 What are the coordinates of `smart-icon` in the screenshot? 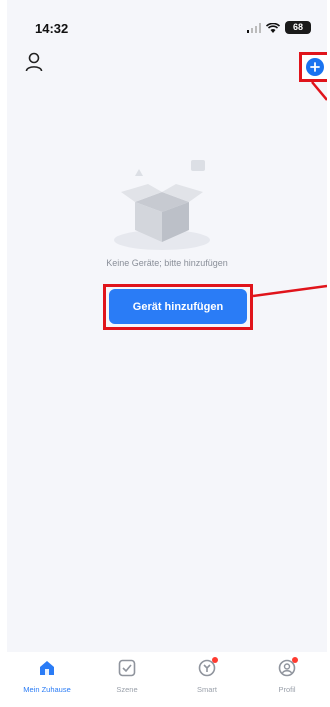 It's located at (207, 667).